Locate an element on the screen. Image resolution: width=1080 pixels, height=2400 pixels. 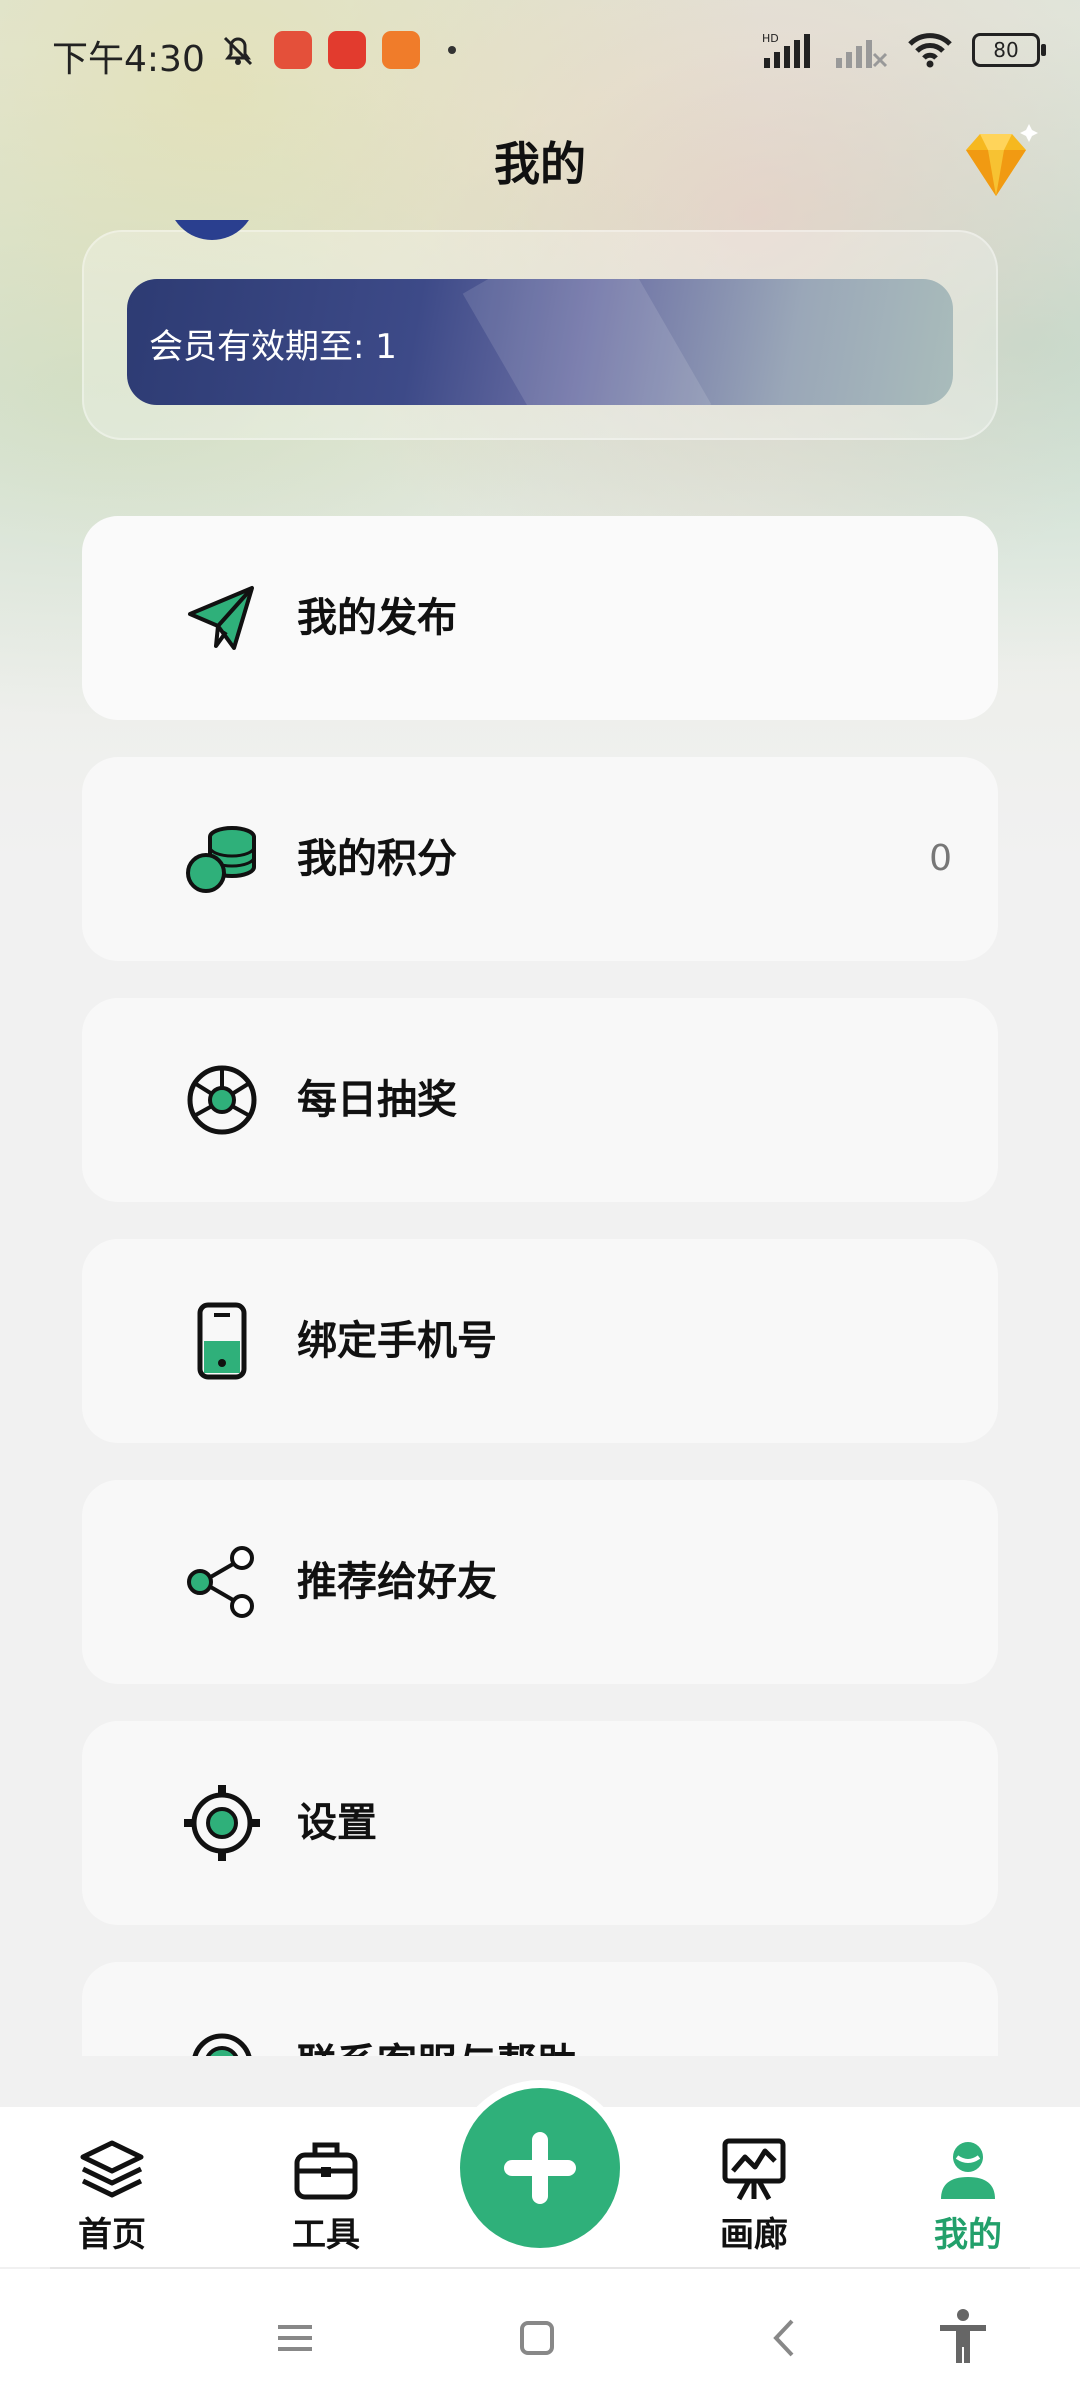
share-icon is located at coordinates (220, 1582).